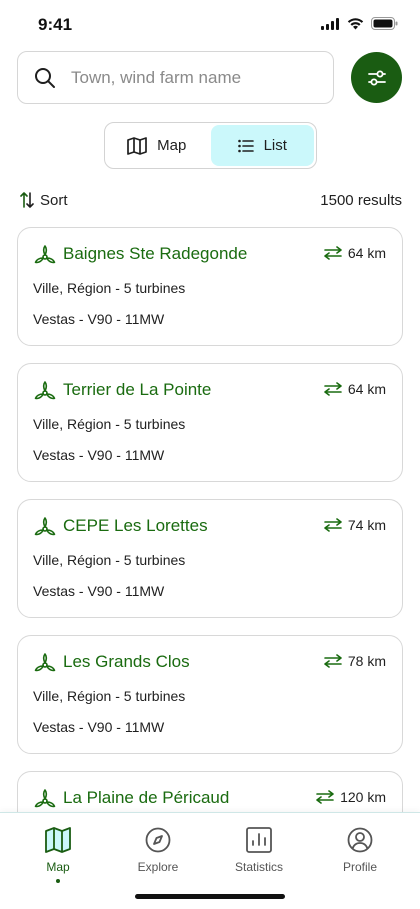 The height and width of the screenshot is (909, 420). Describe the element at coordinates (158, 840) in the screenshot. I see `compass-icon` at that location.